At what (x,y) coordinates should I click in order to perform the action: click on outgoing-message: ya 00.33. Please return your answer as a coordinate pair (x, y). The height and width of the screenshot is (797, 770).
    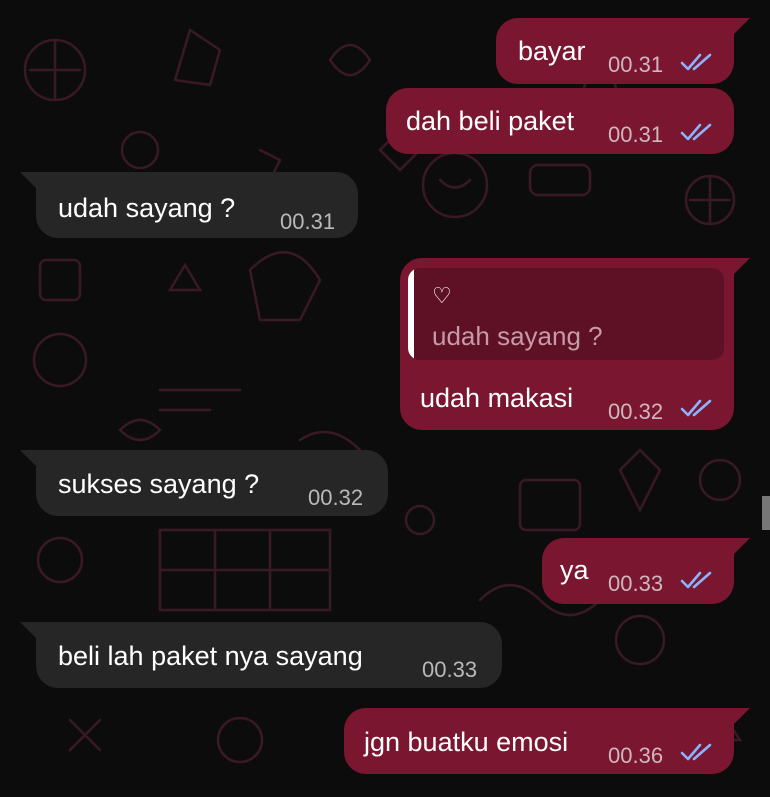
    Looking at the image, I should click on (646, 571).